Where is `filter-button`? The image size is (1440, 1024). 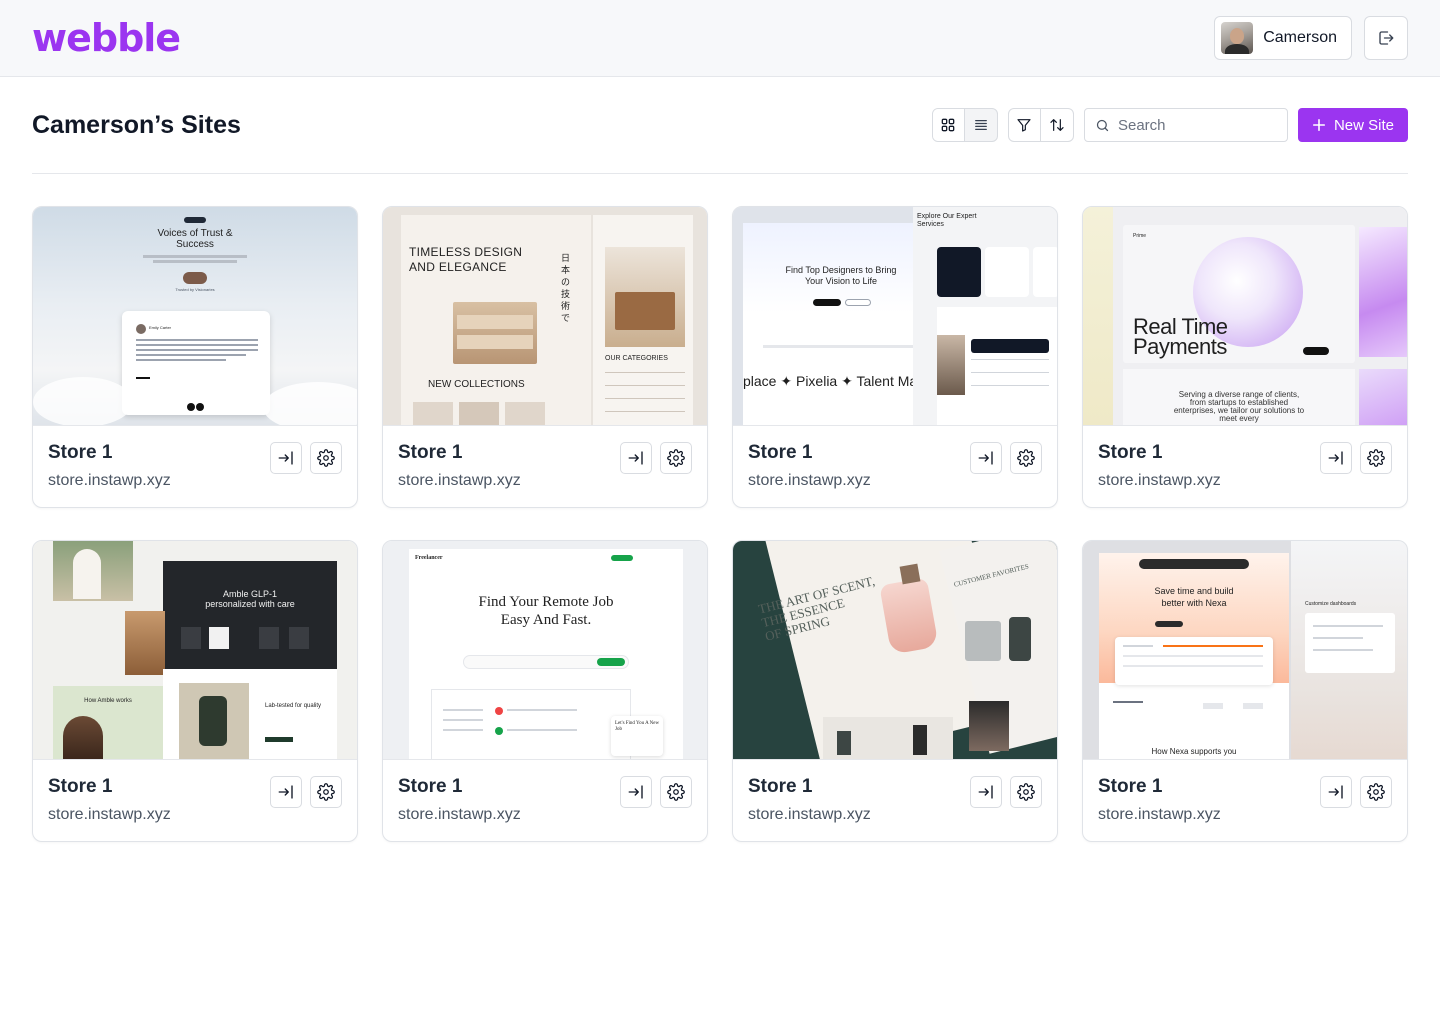
filter-button is located at coordinates (1025, 125).